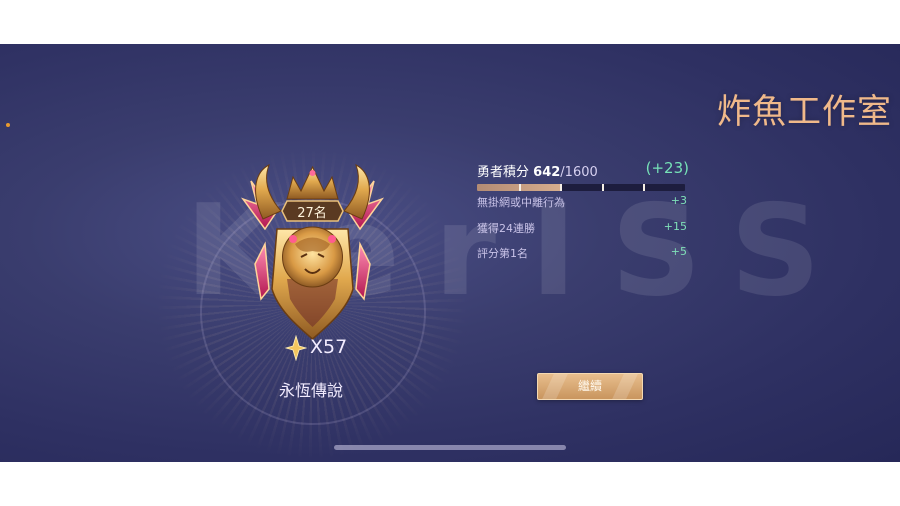  Describe the element at coordinates (581, 187) in the screenshot. I see `hero-points-progress-bar` at that location.